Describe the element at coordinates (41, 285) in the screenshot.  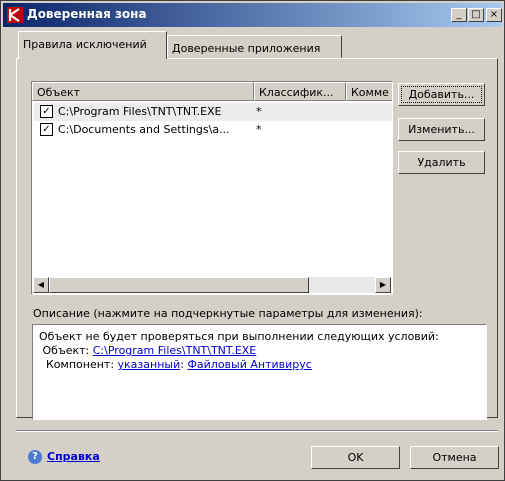
I see `scroll-left-icon: ◀` at that location.